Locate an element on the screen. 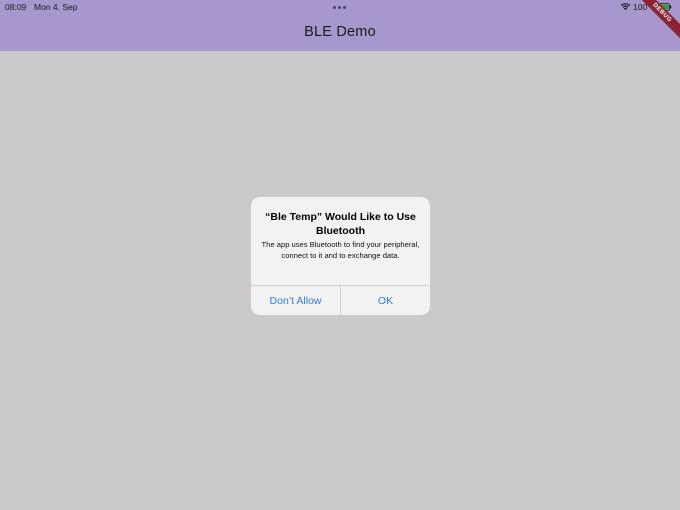 This screenshot has height=510, width=680. multitask-dots-icon is located at coordinates (339, 7).